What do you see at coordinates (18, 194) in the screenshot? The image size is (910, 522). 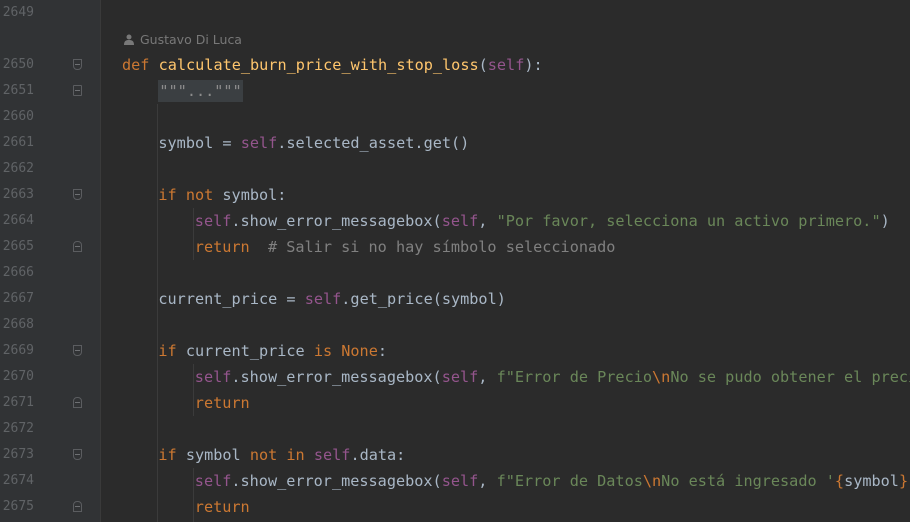 I see `line-number: 2663` at bounding box center [18, 194].